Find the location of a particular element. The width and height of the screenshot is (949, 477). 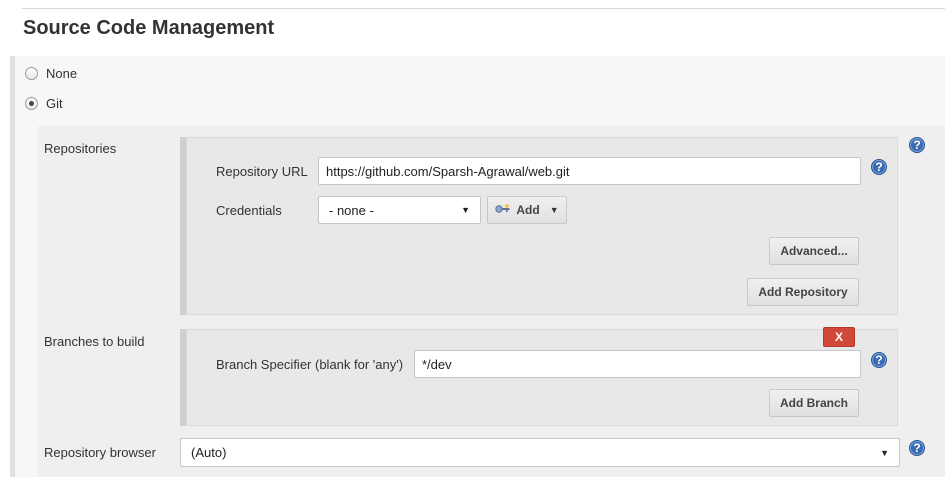

section-indent-bar is located at coordinates (12, 266).